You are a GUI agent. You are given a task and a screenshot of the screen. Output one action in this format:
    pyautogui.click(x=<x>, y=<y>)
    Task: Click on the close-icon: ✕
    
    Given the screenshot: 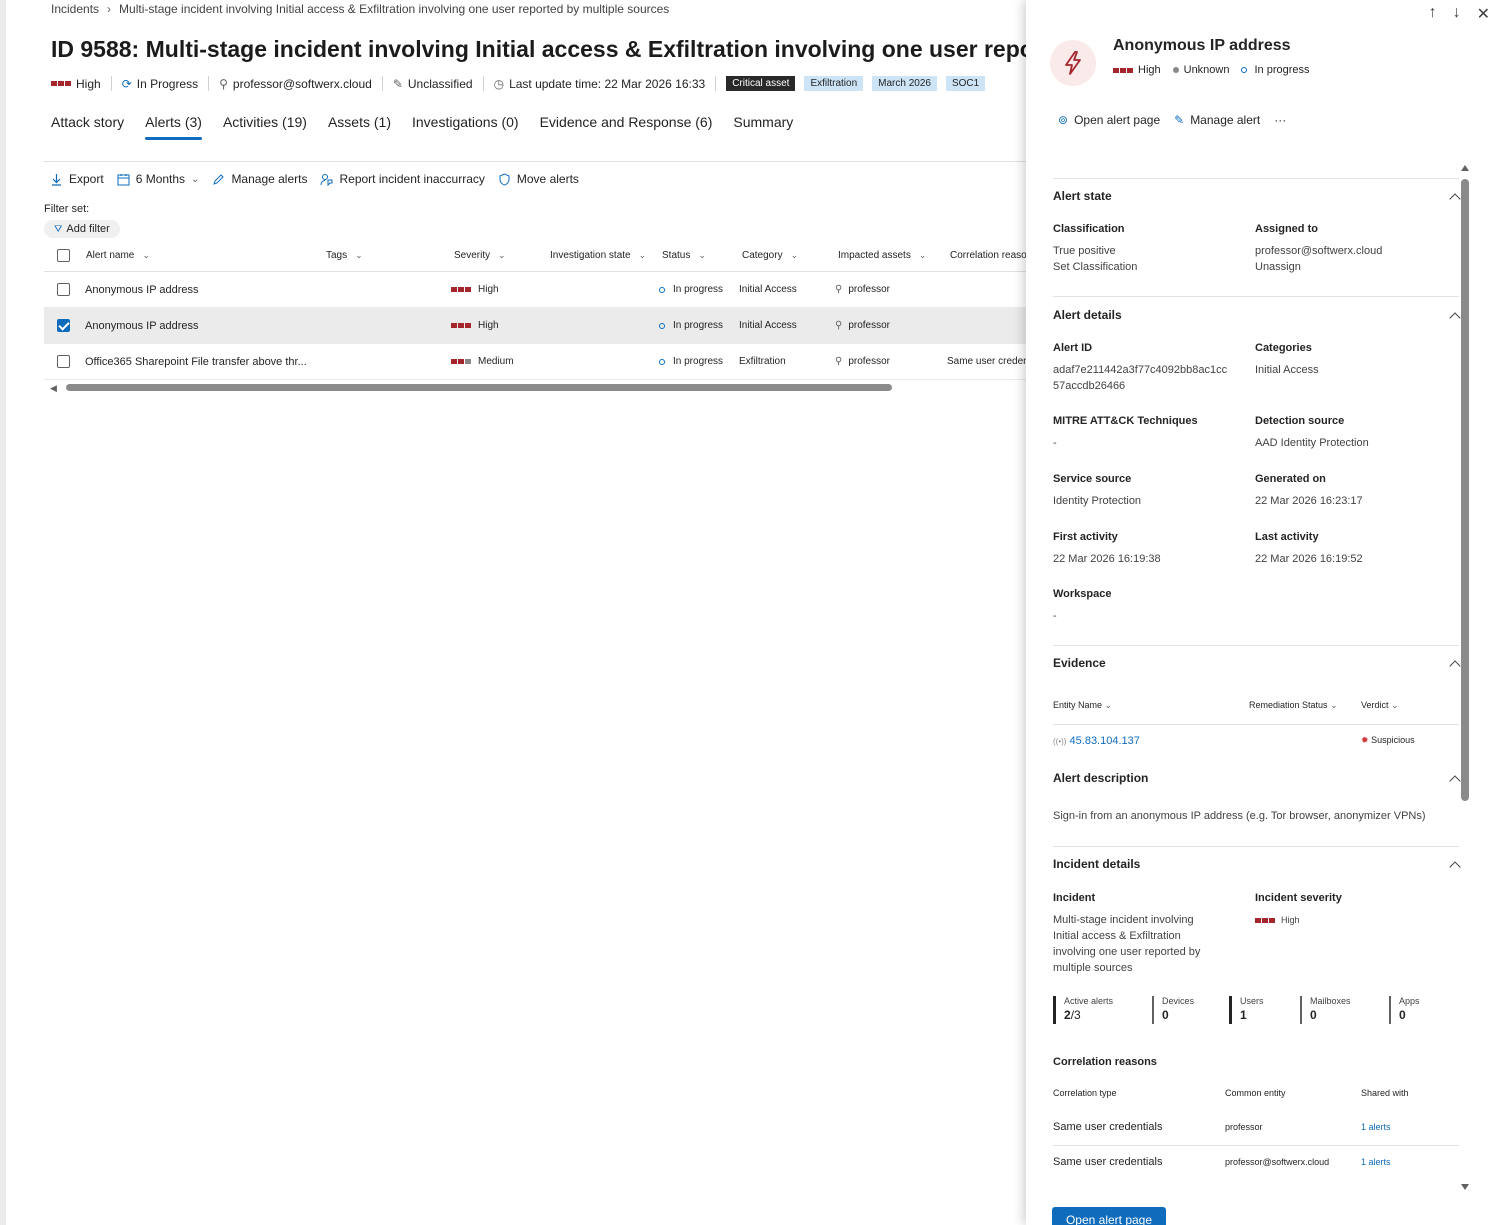 What is the action you would take?
    pyautogui.click(x=1483, y=14)
    